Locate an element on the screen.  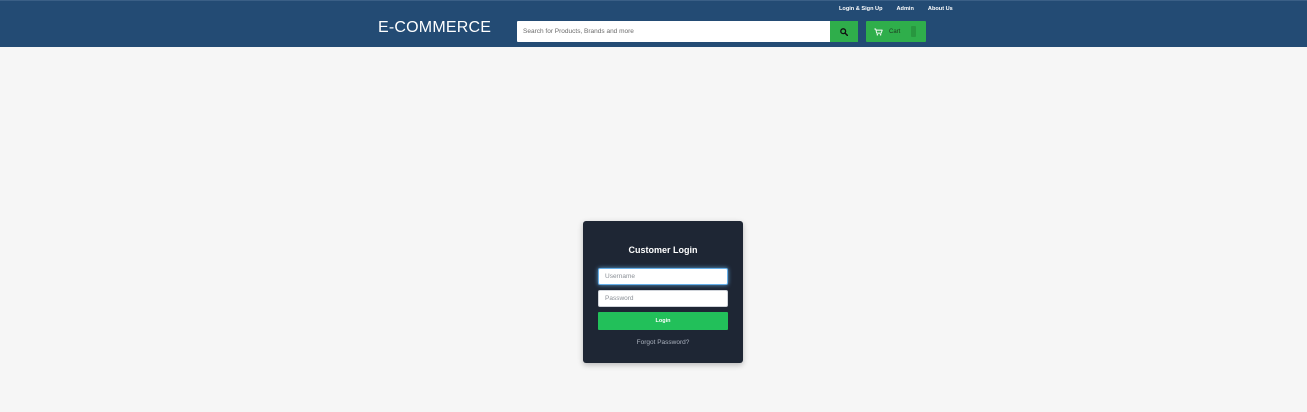
login-signup-link: Login & Sign Up is located at coordinates (861, 11).